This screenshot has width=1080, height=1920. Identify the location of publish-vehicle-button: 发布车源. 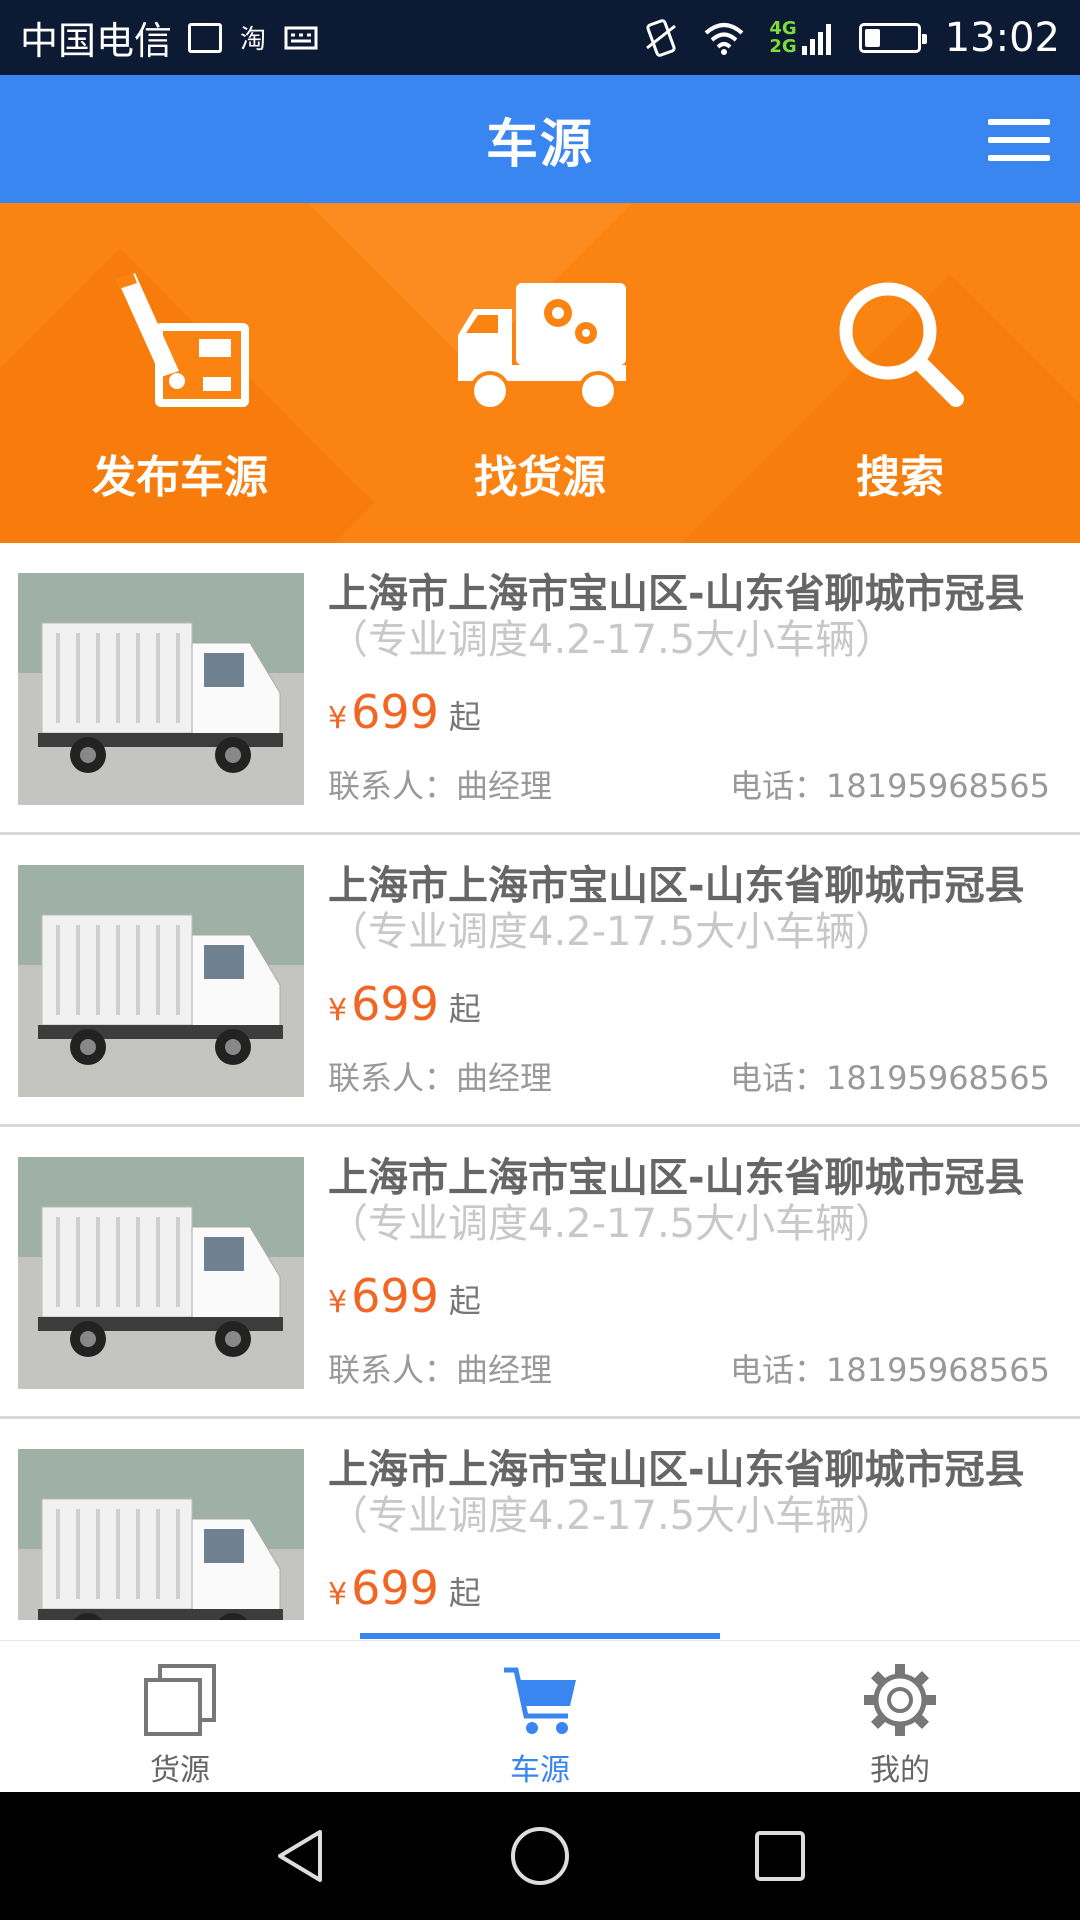
(180, 373).